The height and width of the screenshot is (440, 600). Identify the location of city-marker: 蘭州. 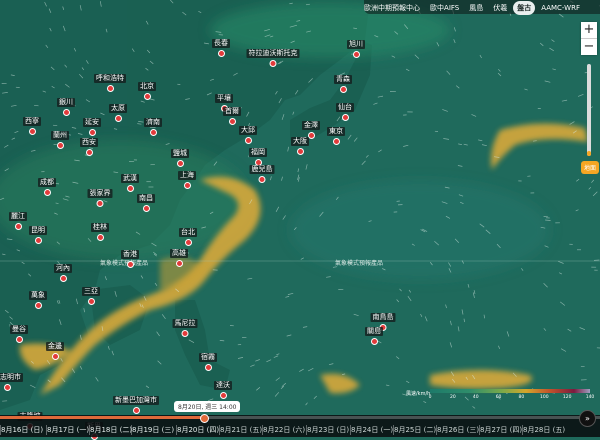
(60, 135).